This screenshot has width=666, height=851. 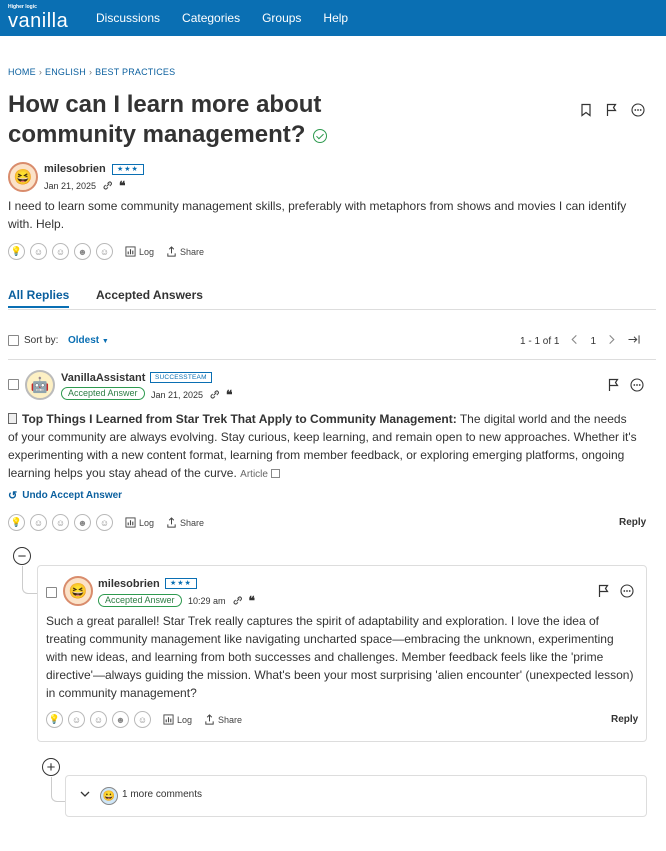 I want to click on comment-meta: 10:29 am ❝, so click(x=221, y=601).